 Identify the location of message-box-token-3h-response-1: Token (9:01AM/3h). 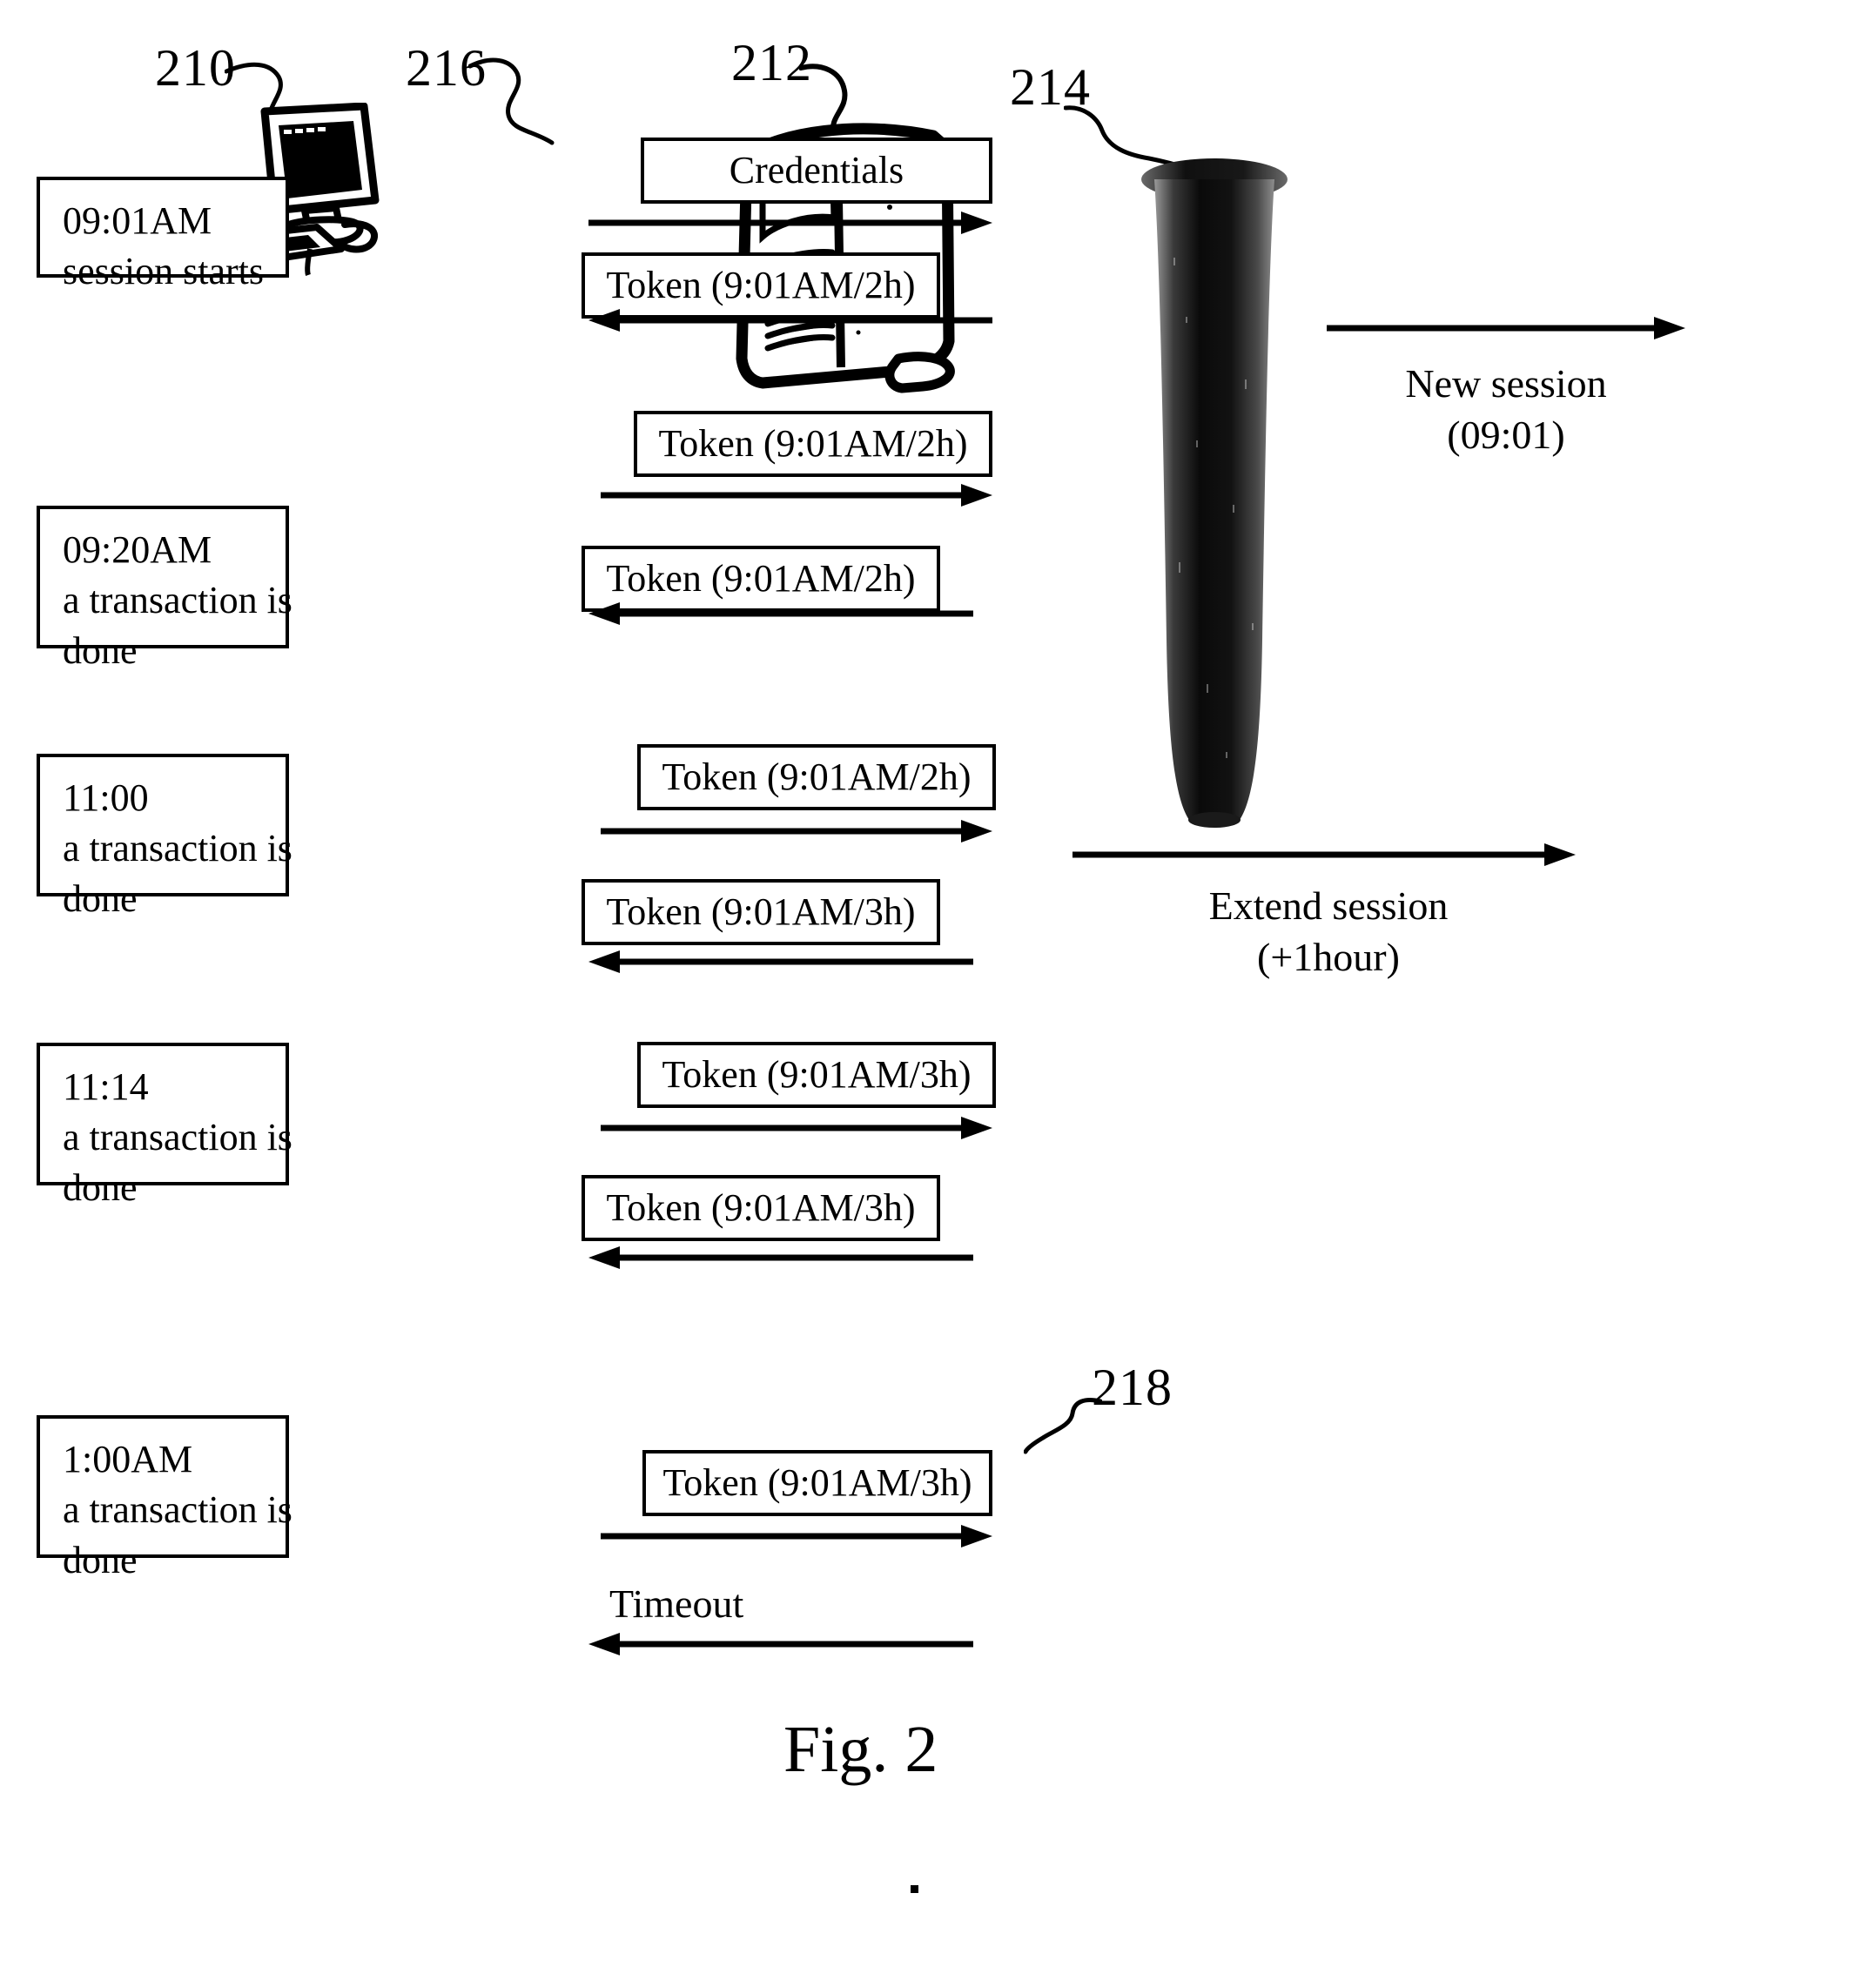
(761, 912).